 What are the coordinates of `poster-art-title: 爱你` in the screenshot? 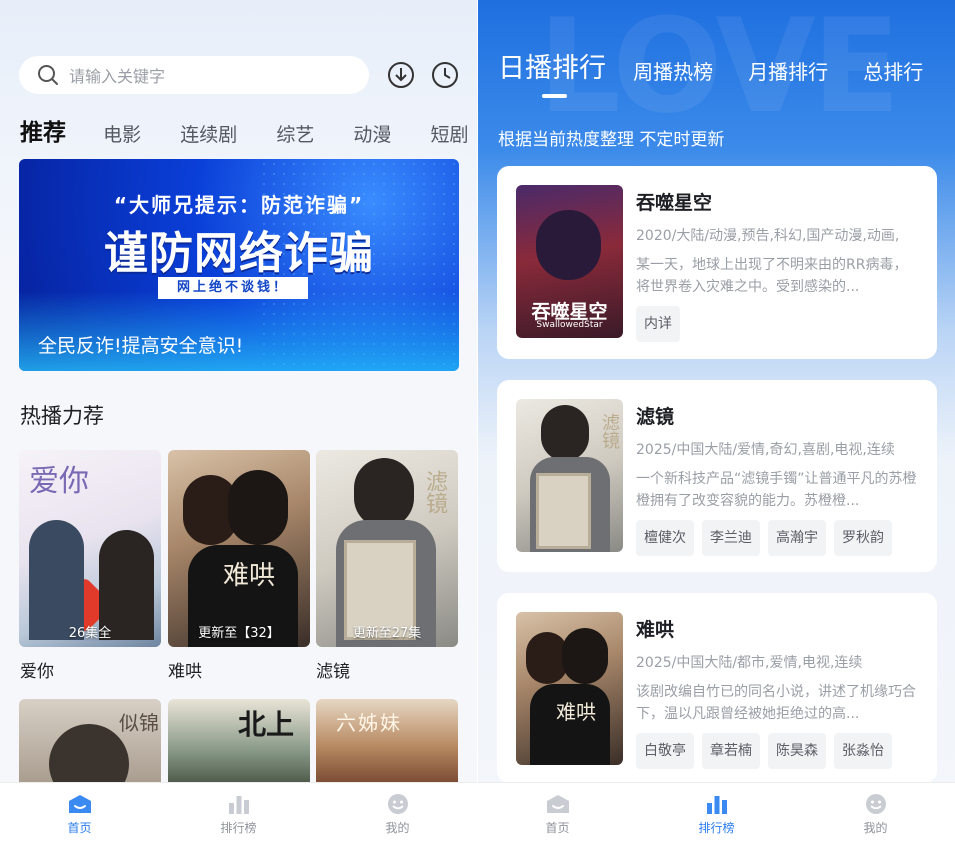 It's located at (59, 481).